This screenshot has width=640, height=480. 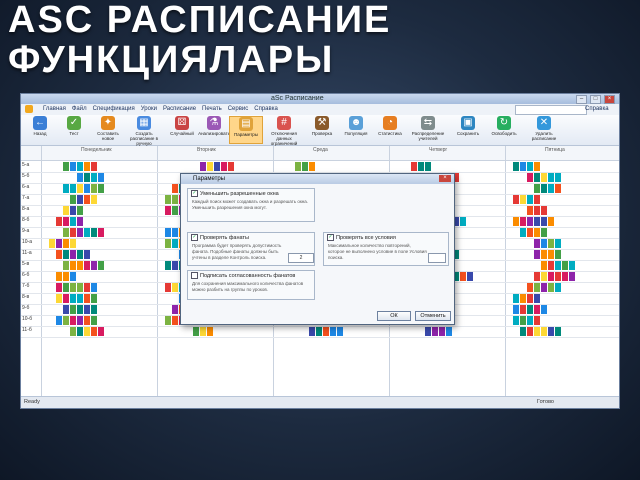 What do you see at coordinates (54, 109) in the screenshot?
I see `menu-item: Главная` at bounding box center [54, 109].